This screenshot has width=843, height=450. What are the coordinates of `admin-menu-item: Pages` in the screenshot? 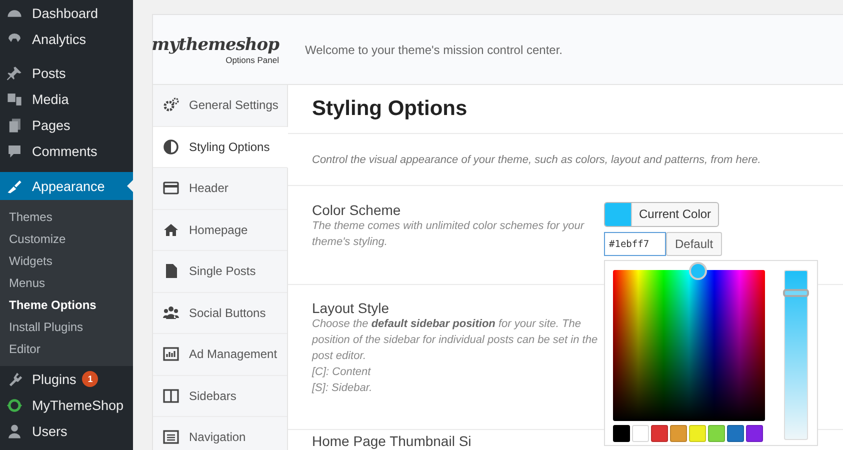 It's located at (66, 125).